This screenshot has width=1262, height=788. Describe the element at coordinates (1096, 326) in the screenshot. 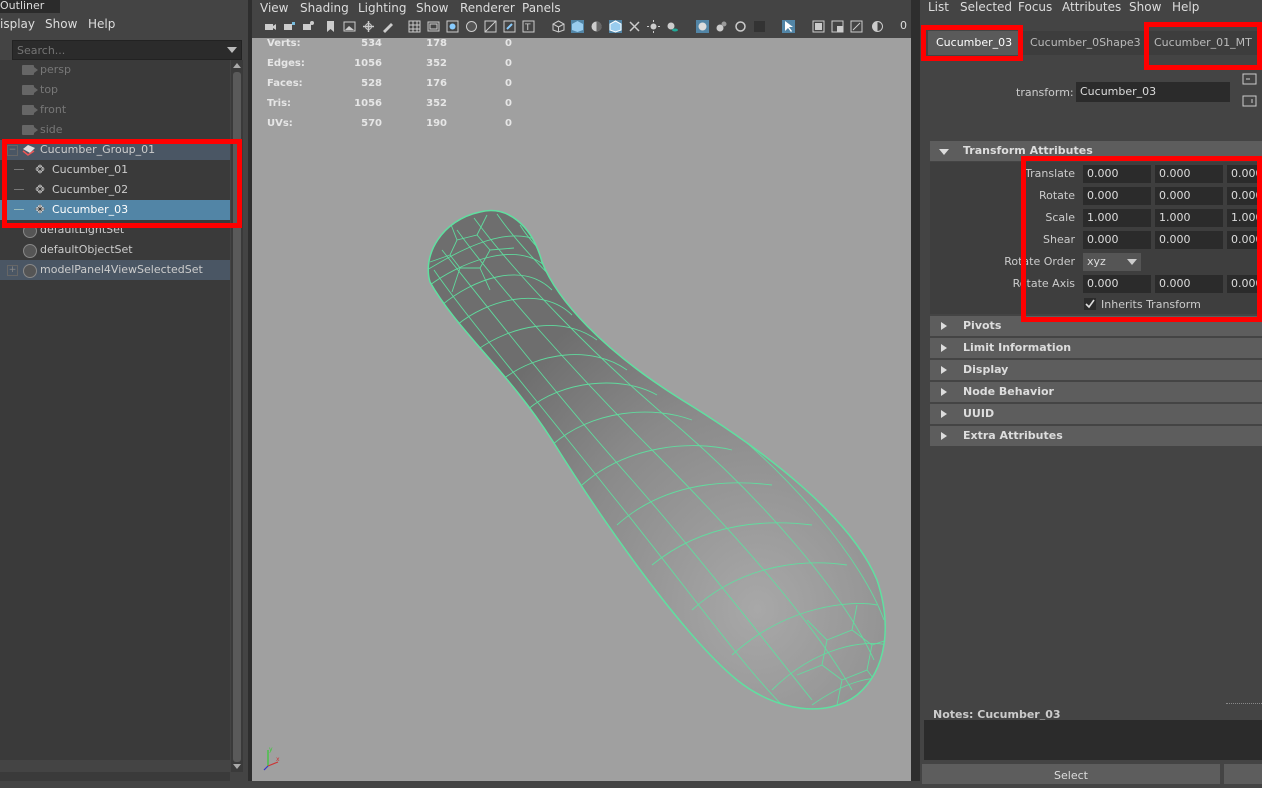

I see `section-pivots: Pivots` at that location.